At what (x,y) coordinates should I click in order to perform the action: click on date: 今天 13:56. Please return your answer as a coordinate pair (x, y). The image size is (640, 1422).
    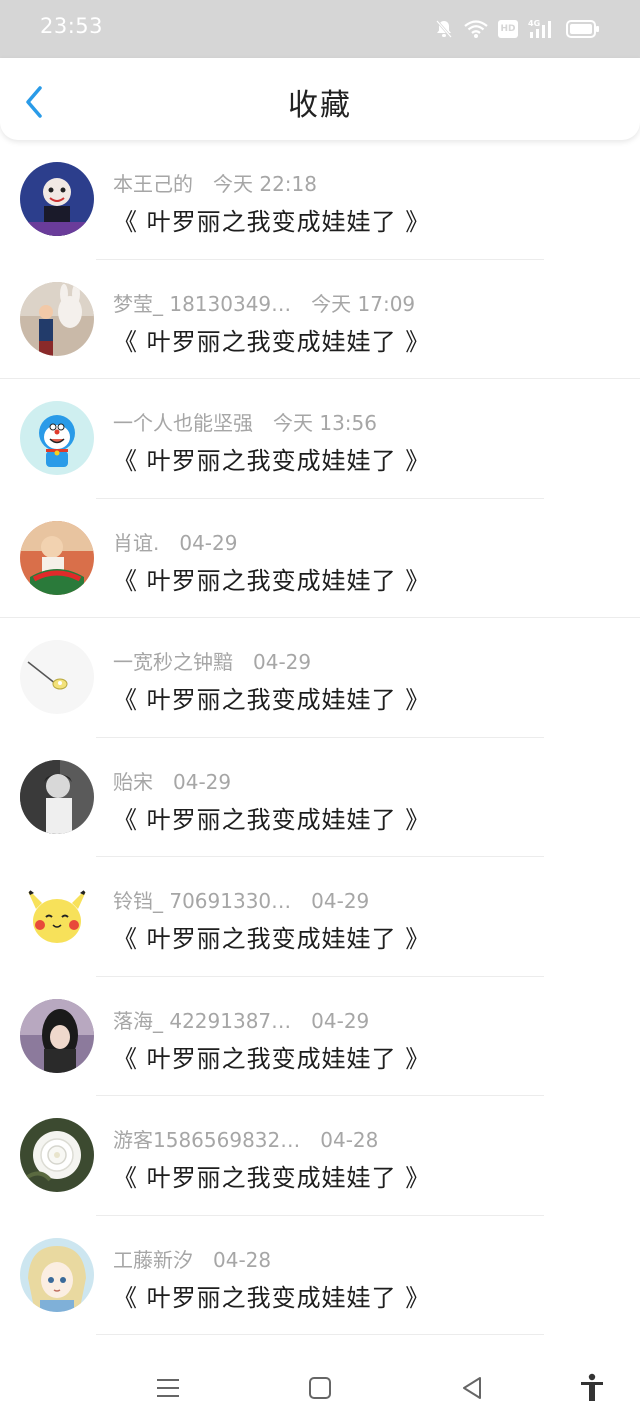
    Looking at the image, I should click on (325, 423).